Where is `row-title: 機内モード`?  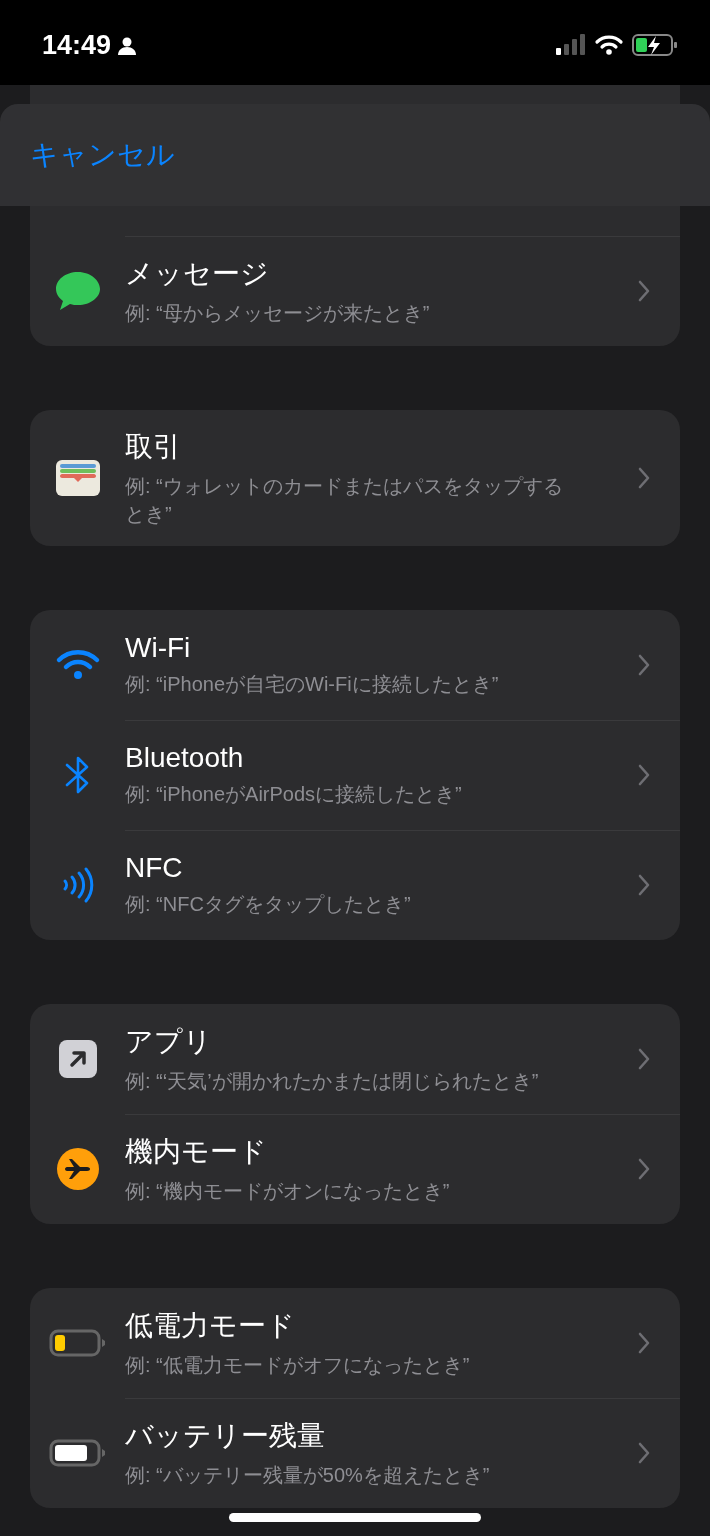 row-title: 機内モード is located at coordinates (196, 1152).